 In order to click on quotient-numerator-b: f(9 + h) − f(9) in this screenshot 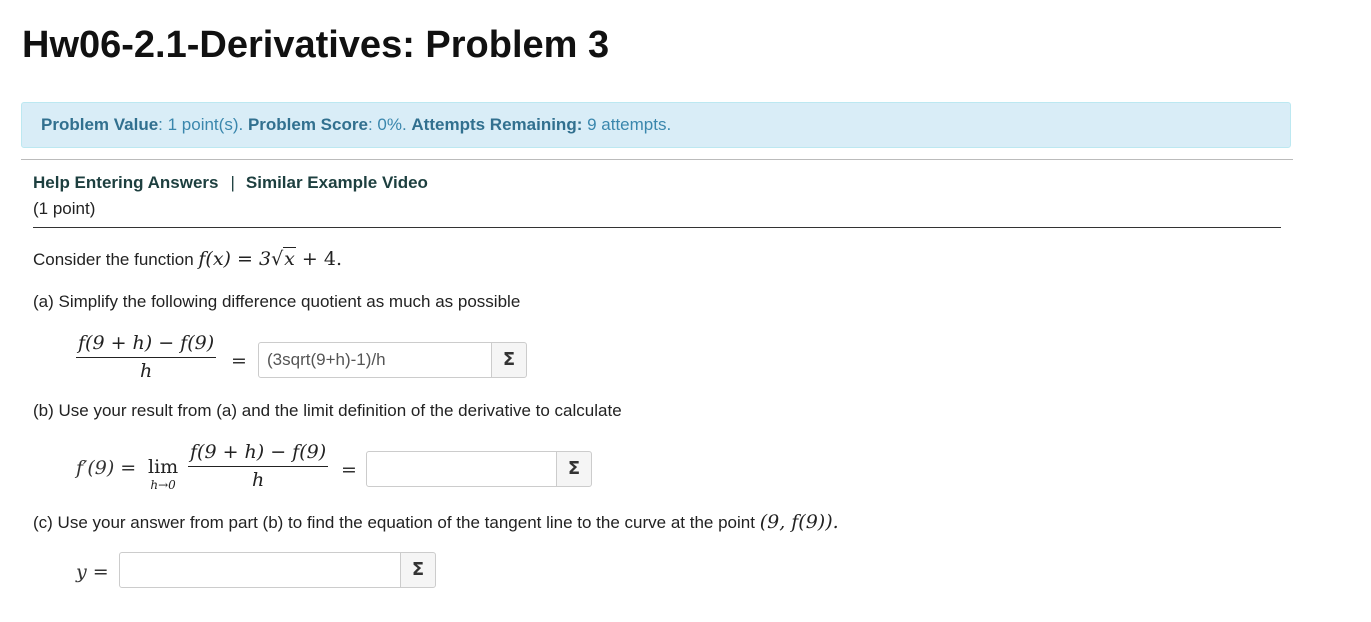, I will do `click(258, 452)`.